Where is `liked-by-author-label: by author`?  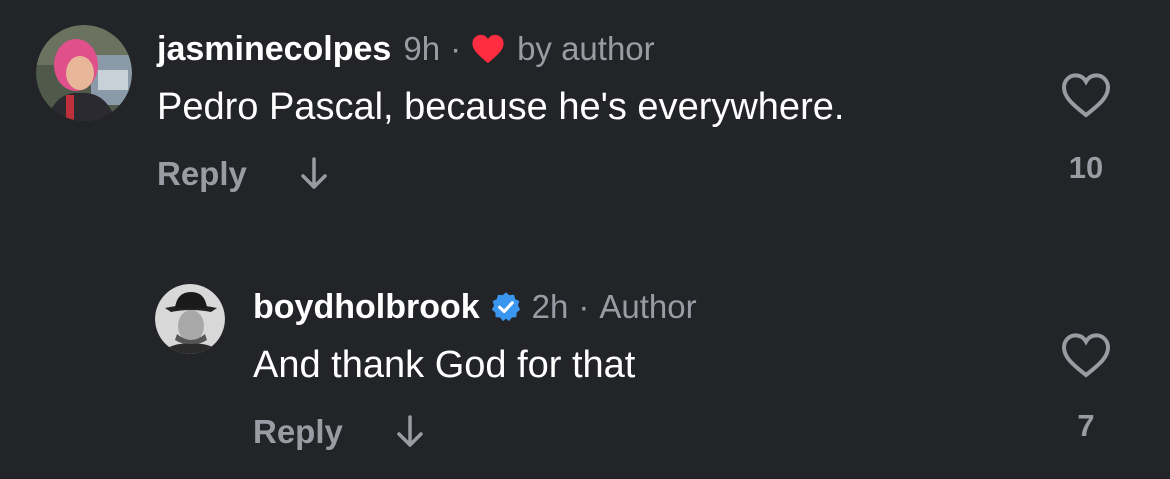 liked-by-author-label: by author is located at coordinates (586, 48).